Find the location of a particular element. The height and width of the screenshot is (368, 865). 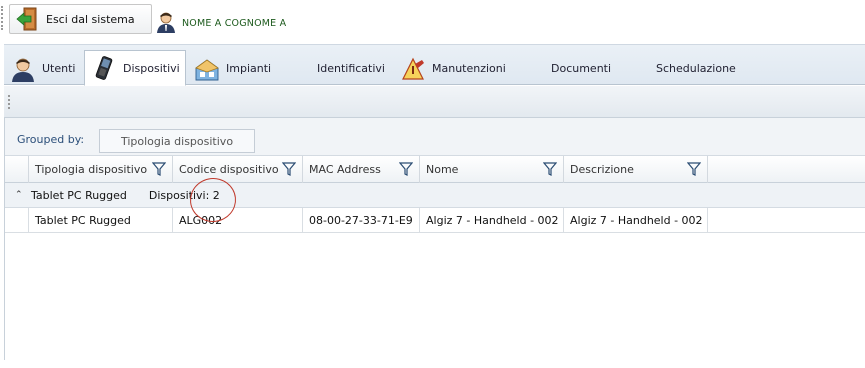

tab-schedulazione-label: Schedulazione is located at coordinates (696, 68).